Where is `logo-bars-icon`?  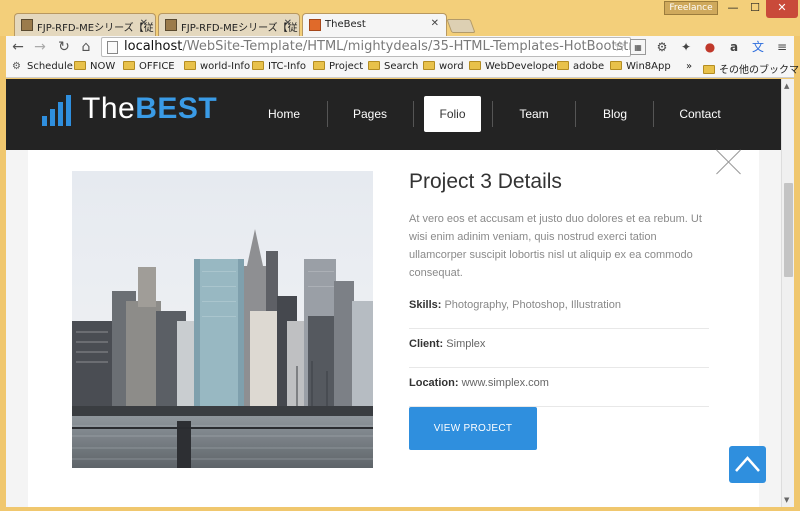
logo-bars-icon is located at coordinates (58, 110).